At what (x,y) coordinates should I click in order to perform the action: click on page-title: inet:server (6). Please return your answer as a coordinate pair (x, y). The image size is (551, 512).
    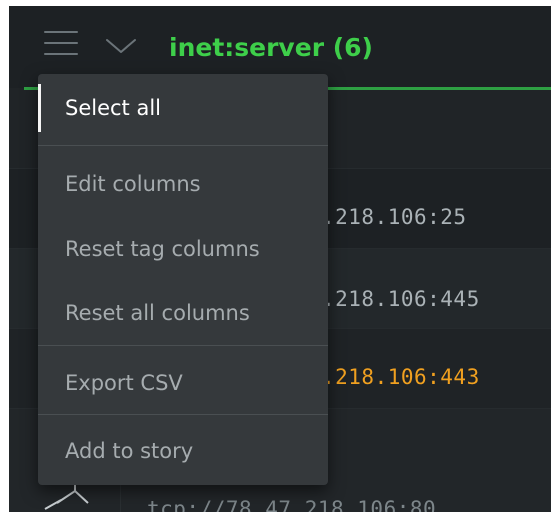
    Looking at the image, I should click on (271, 47).